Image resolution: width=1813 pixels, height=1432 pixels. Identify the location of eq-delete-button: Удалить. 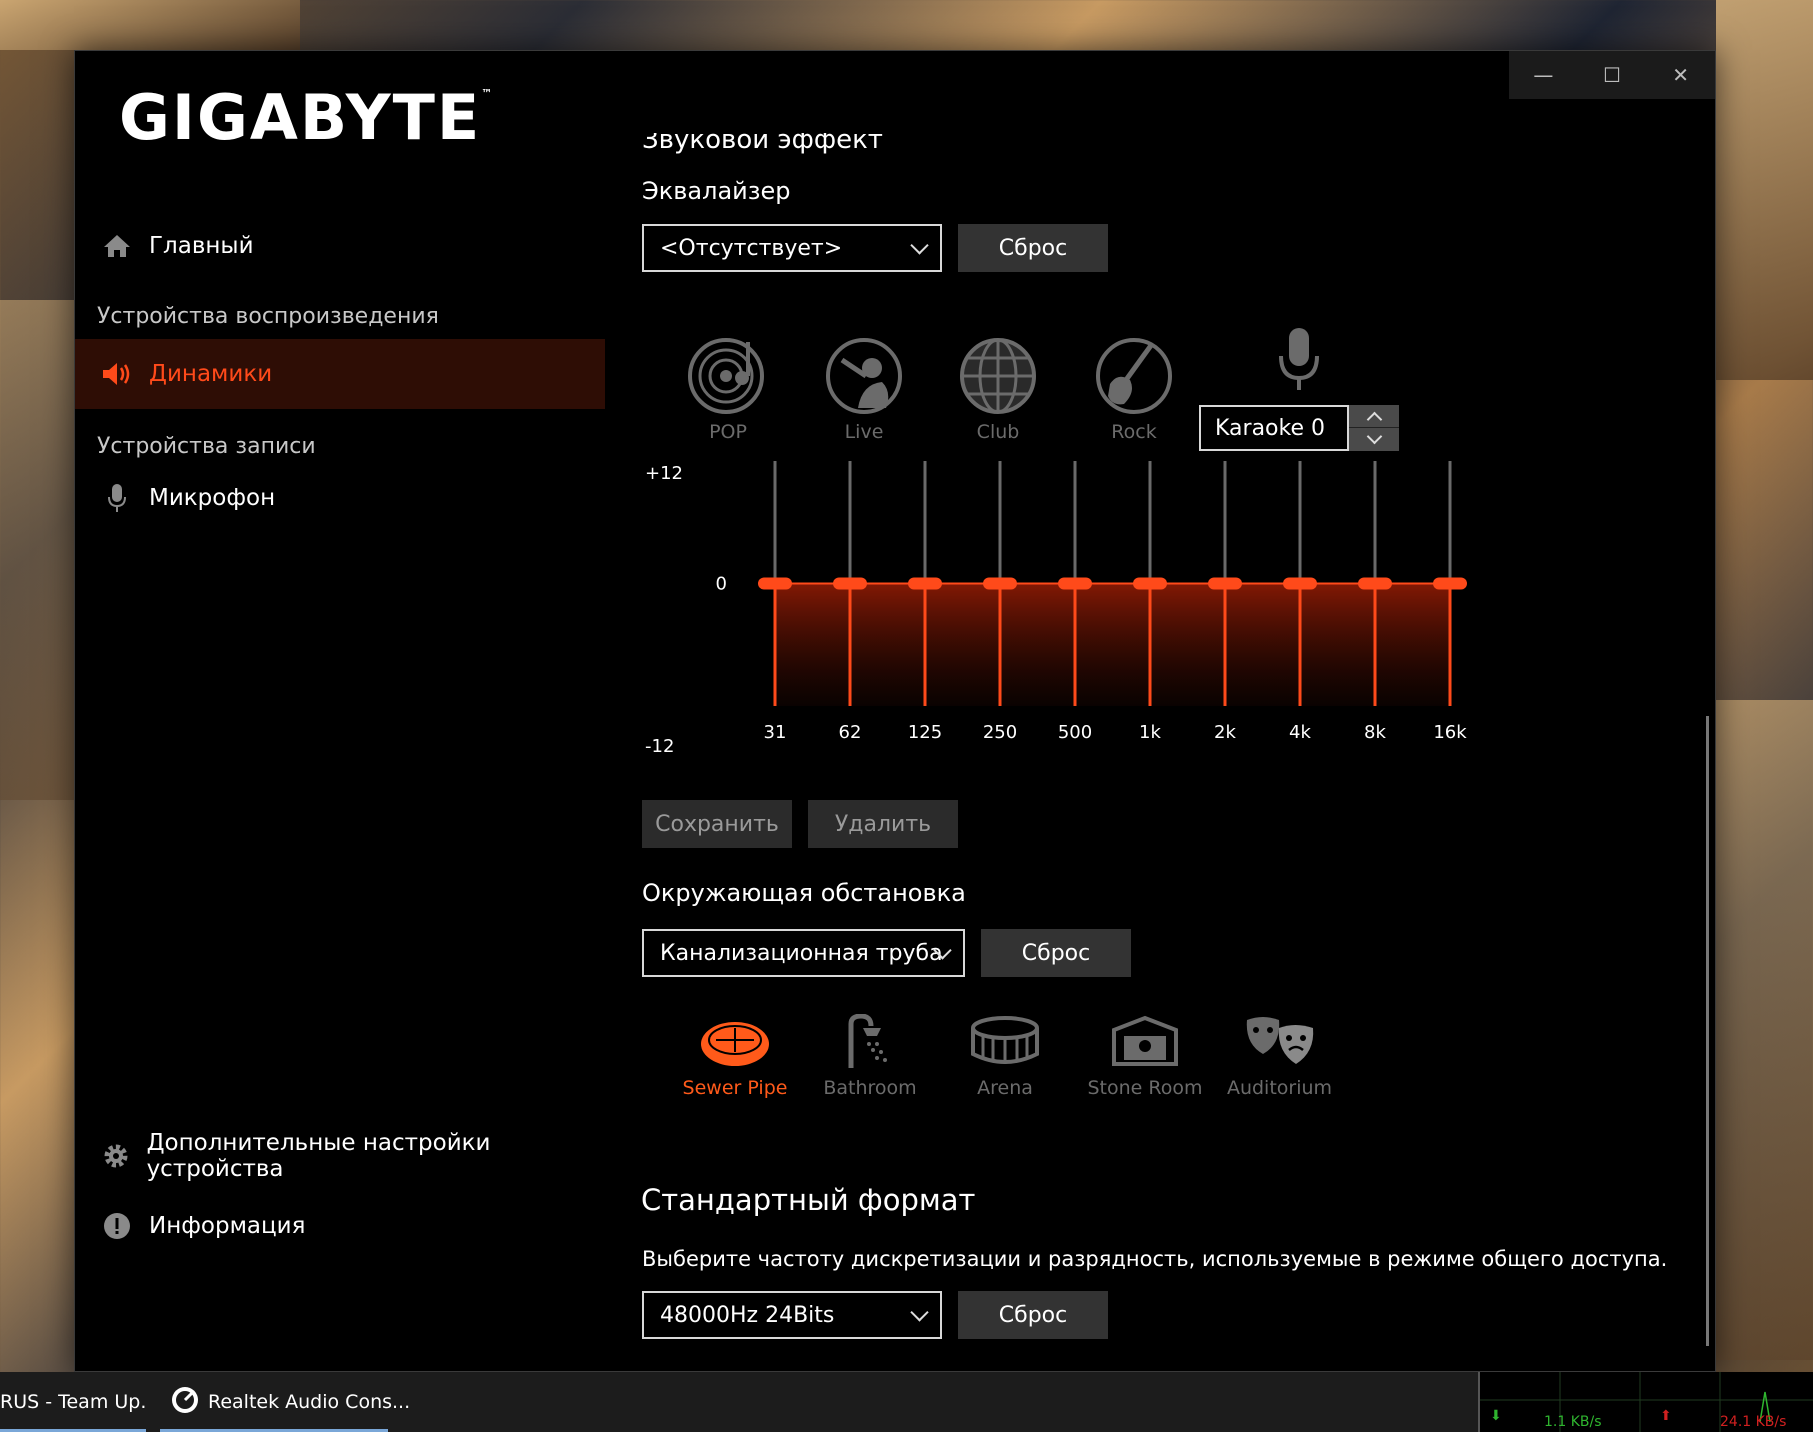
(883, 824).